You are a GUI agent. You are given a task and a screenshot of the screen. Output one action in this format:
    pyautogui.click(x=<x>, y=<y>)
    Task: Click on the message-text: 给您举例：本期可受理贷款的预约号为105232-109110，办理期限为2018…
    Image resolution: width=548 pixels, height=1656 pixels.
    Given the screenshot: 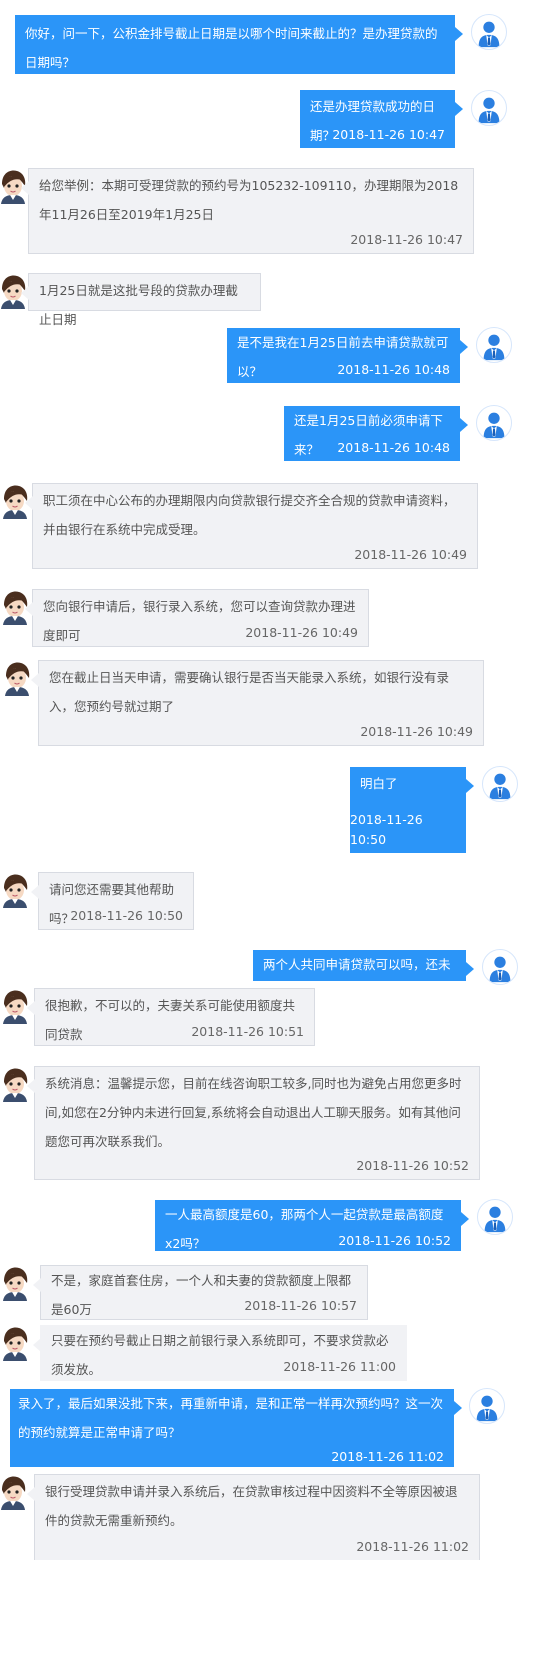 What is the action you would take?
    pyautogui.click(x=249, y=200)
    